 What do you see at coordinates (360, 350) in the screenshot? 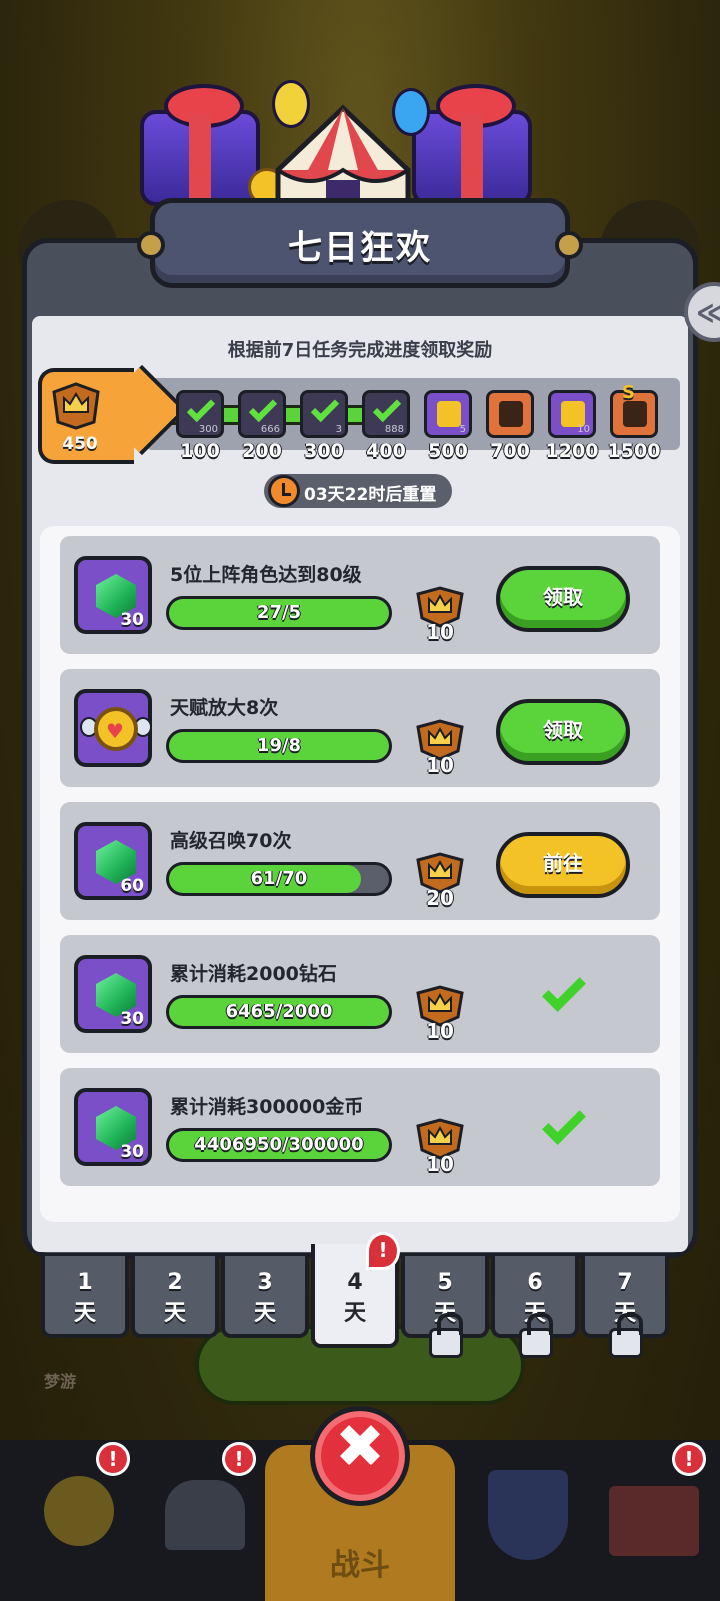
I see `event-subtitle: 根据前7日任务完成进度领取奖励` at bounding box center [360, 350].